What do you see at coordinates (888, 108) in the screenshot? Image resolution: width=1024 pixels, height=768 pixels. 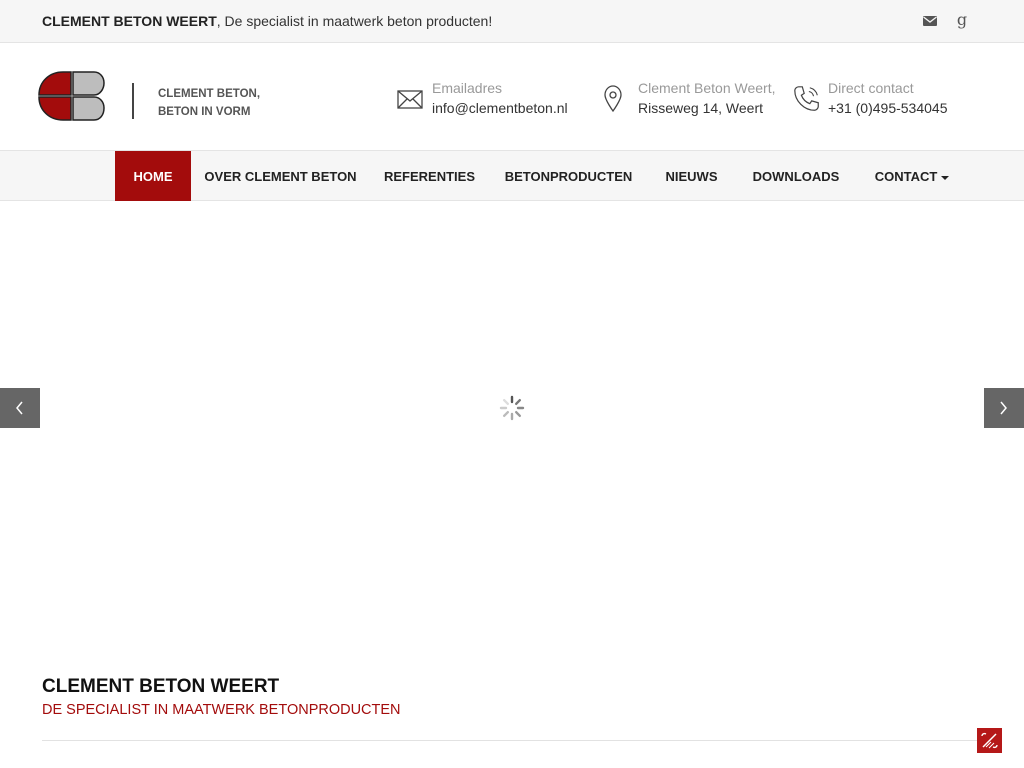 I see `phone-value: +31 (0)495-534045` at bounding box center [888, 108].